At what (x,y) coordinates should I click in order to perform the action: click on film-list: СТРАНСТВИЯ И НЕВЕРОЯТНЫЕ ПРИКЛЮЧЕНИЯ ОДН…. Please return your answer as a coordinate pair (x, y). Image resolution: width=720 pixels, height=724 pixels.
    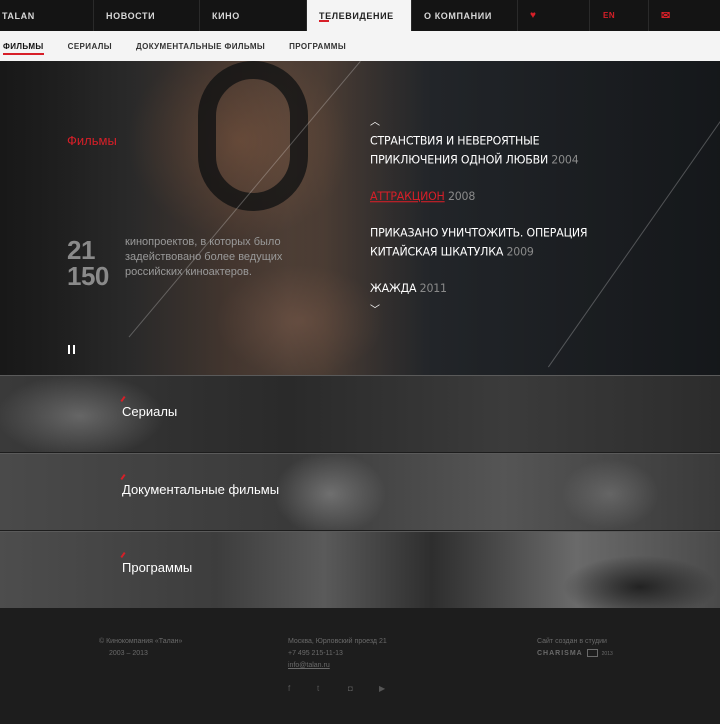
    Looking at the image, I should click on (490, 225).